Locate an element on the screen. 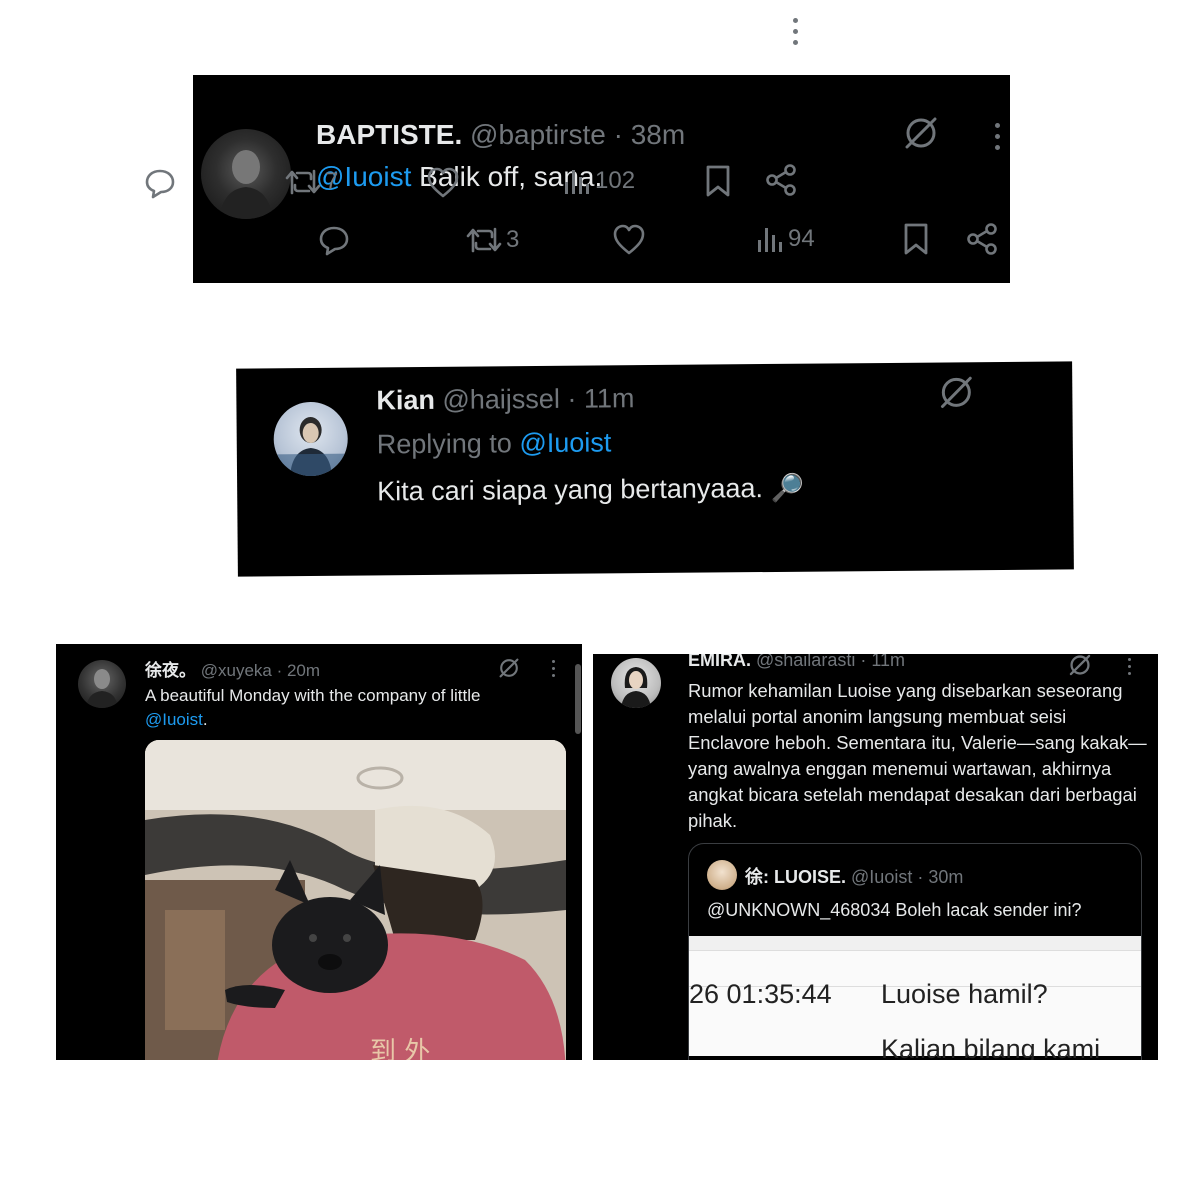  tweet-photo: 到 外 is located at coordinates (355, 900).